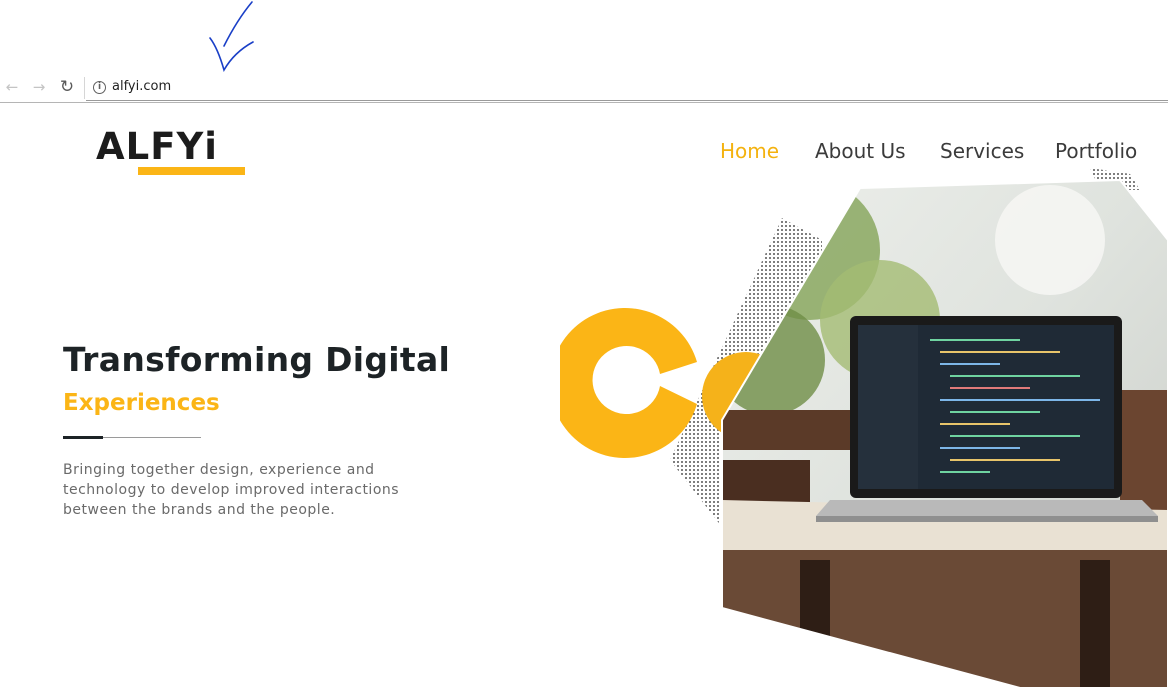 The height and width of the screenshot is (693, 1168). Describe the element at coordinates (584, 87) in the screenshot. I see `browser-toolbar: ← → ↻ i alfyi.com` at that location.